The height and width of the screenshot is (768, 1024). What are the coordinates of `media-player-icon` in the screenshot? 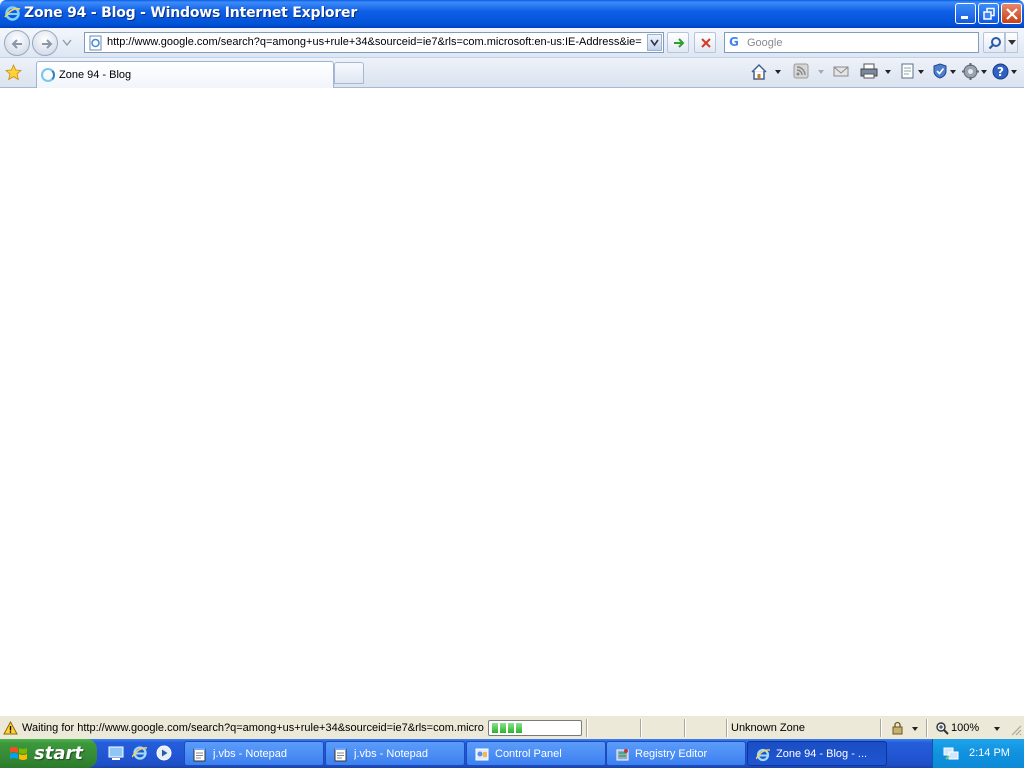 It's located at (164, 753).